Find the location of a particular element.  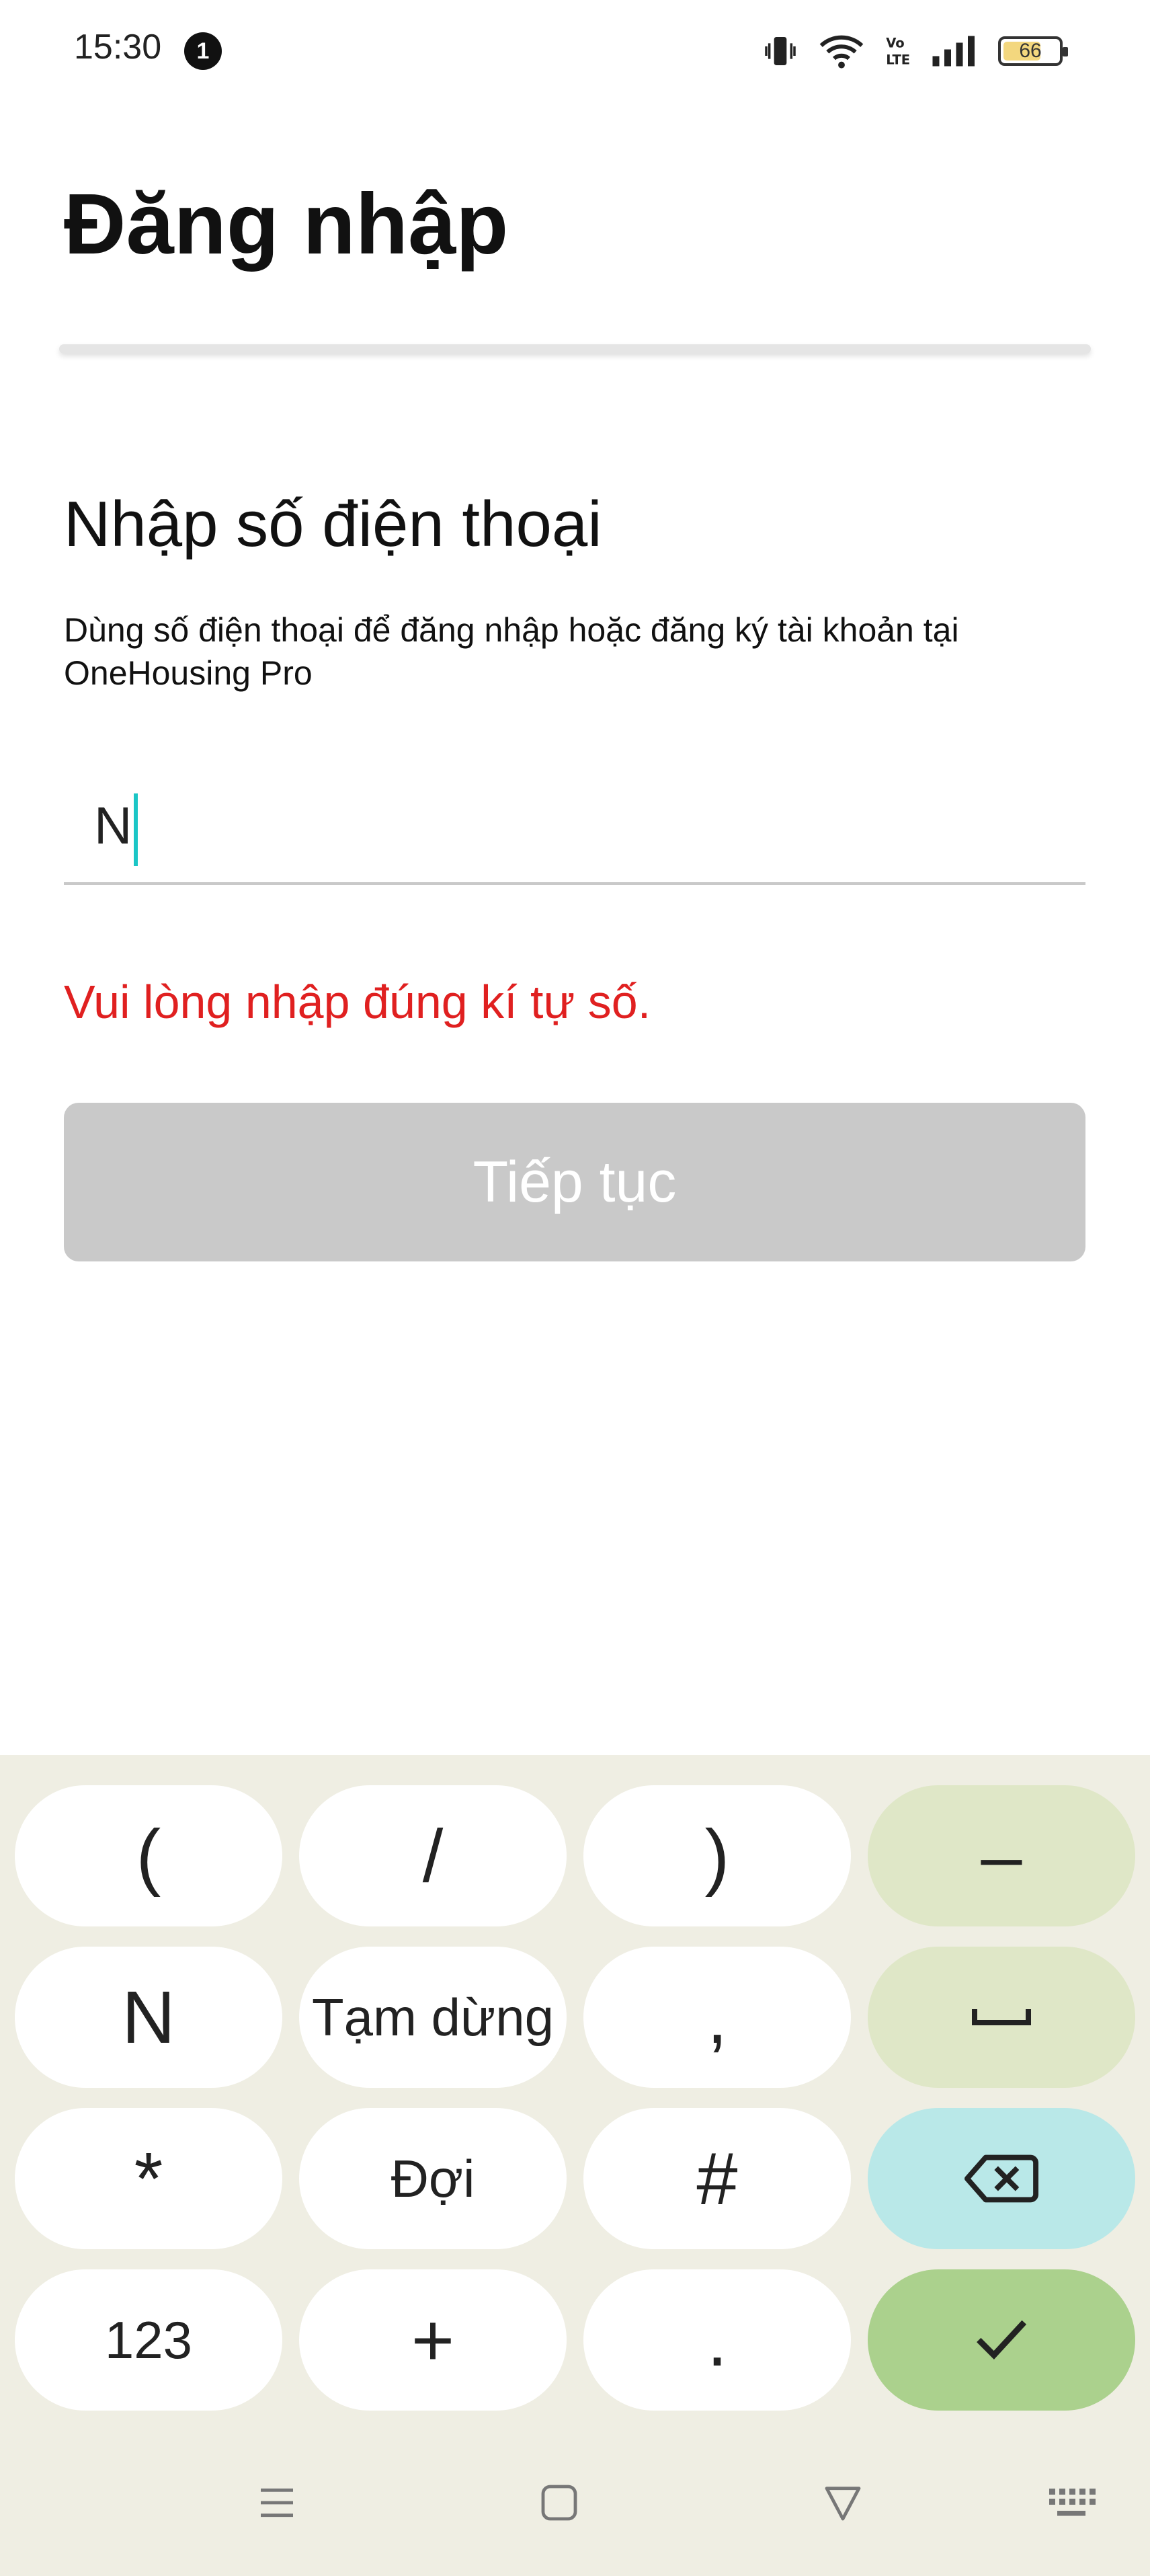

volte-icon: Vo LTE is located at coordinates (898, 52).